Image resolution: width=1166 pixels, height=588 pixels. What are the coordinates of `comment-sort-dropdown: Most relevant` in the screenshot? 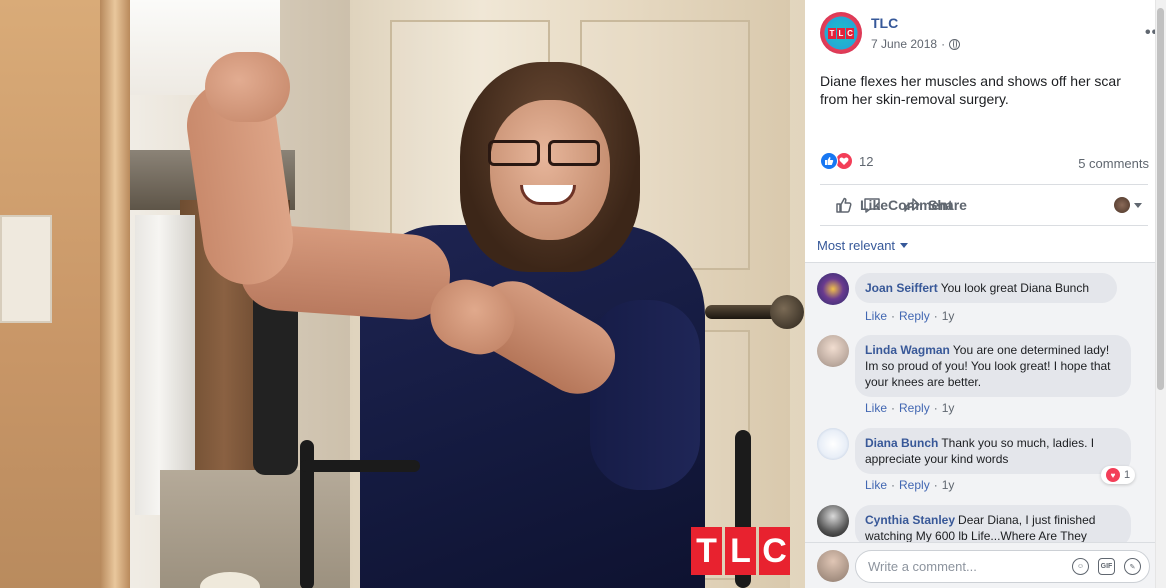 It's located at (863, 245).